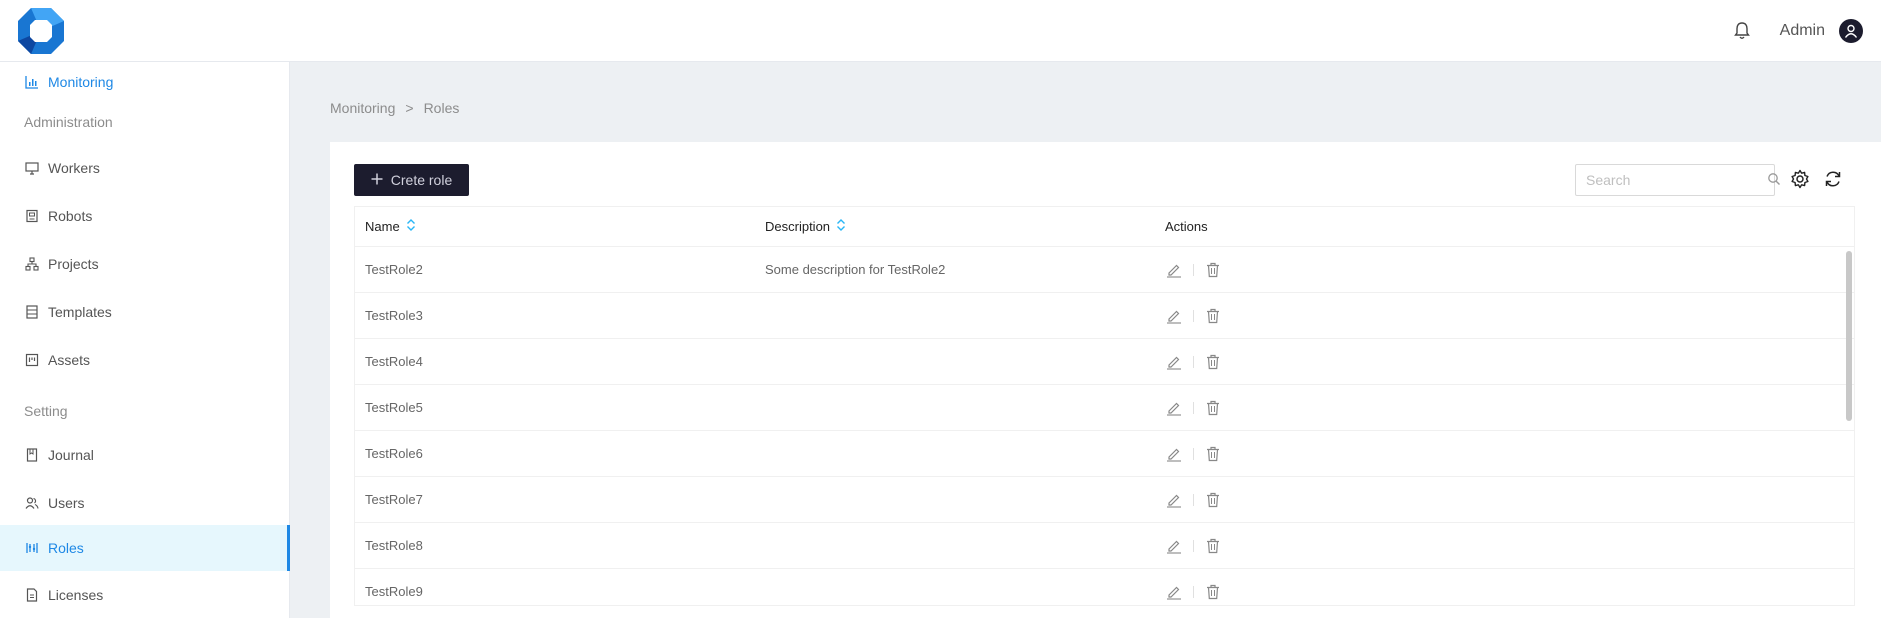 The width and height of the screenshot is (1881, 618). Describe the element at coordinates (81, 82) in the screenshot. I see `sidebar-item-label: Monitoring` at that location.